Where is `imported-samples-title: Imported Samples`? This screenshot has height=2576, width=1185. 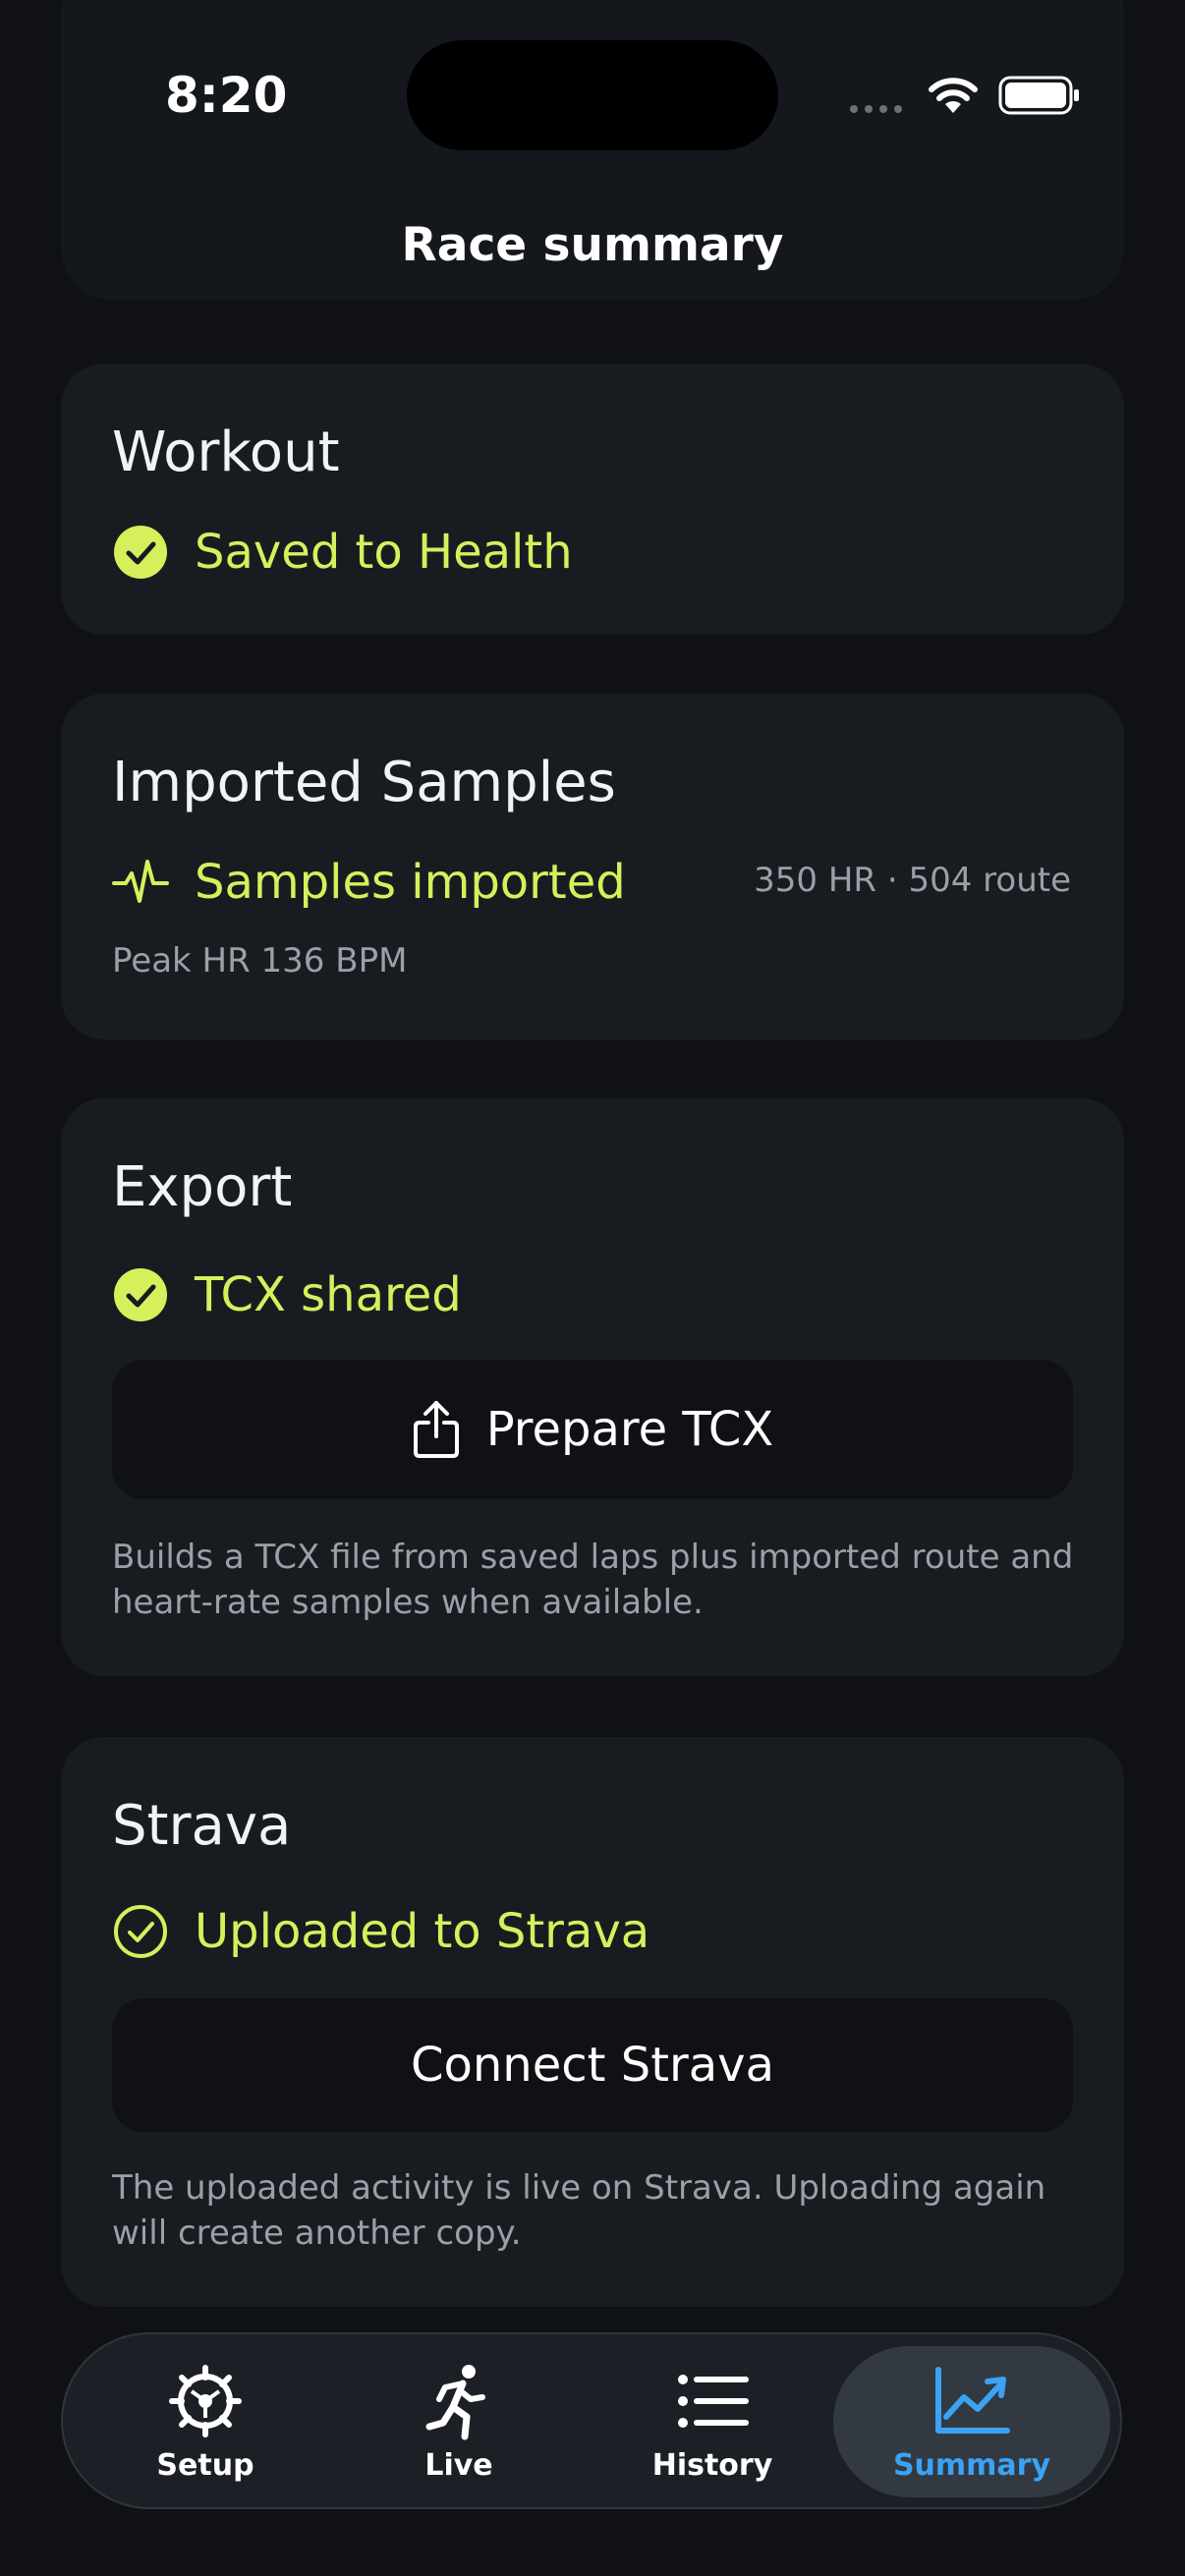
imported-samples-title: Imported Samples is located at coordinates (364, 782).